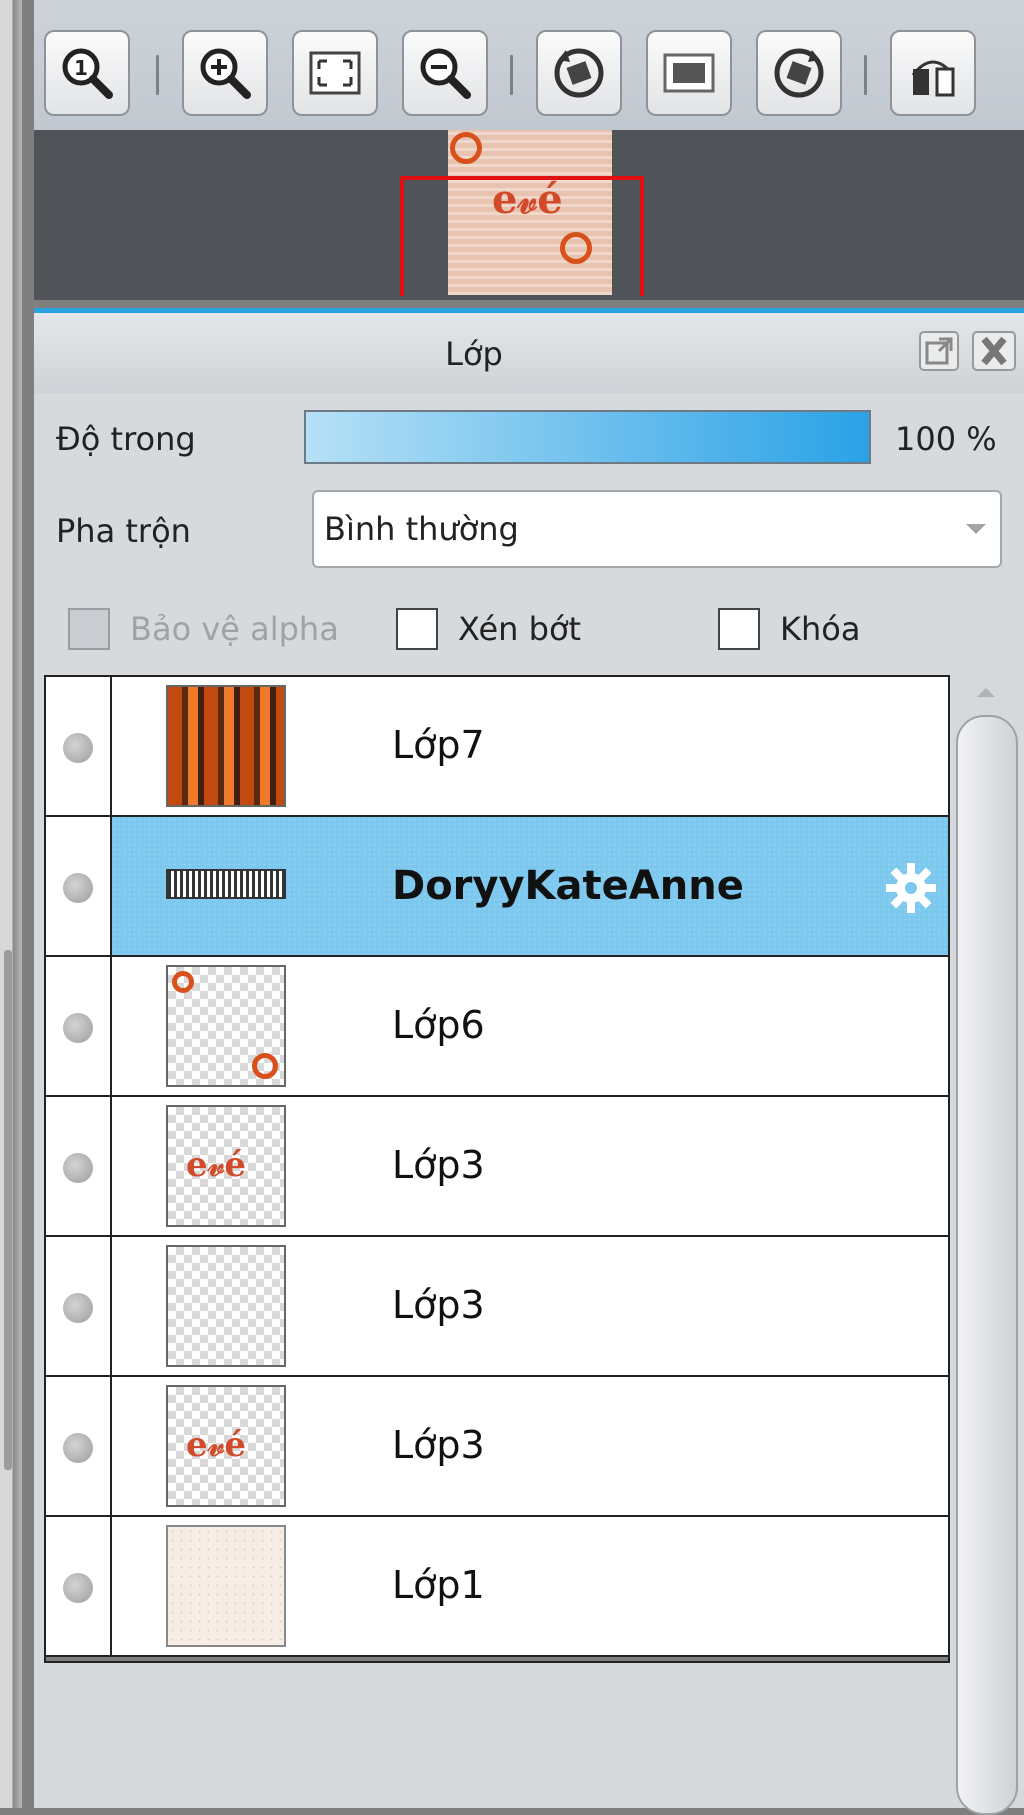  What do you see at coordinates (89, 629) in the screenshot?
I see `protect-alpha-checkbox` at bounding box center [89, 629].